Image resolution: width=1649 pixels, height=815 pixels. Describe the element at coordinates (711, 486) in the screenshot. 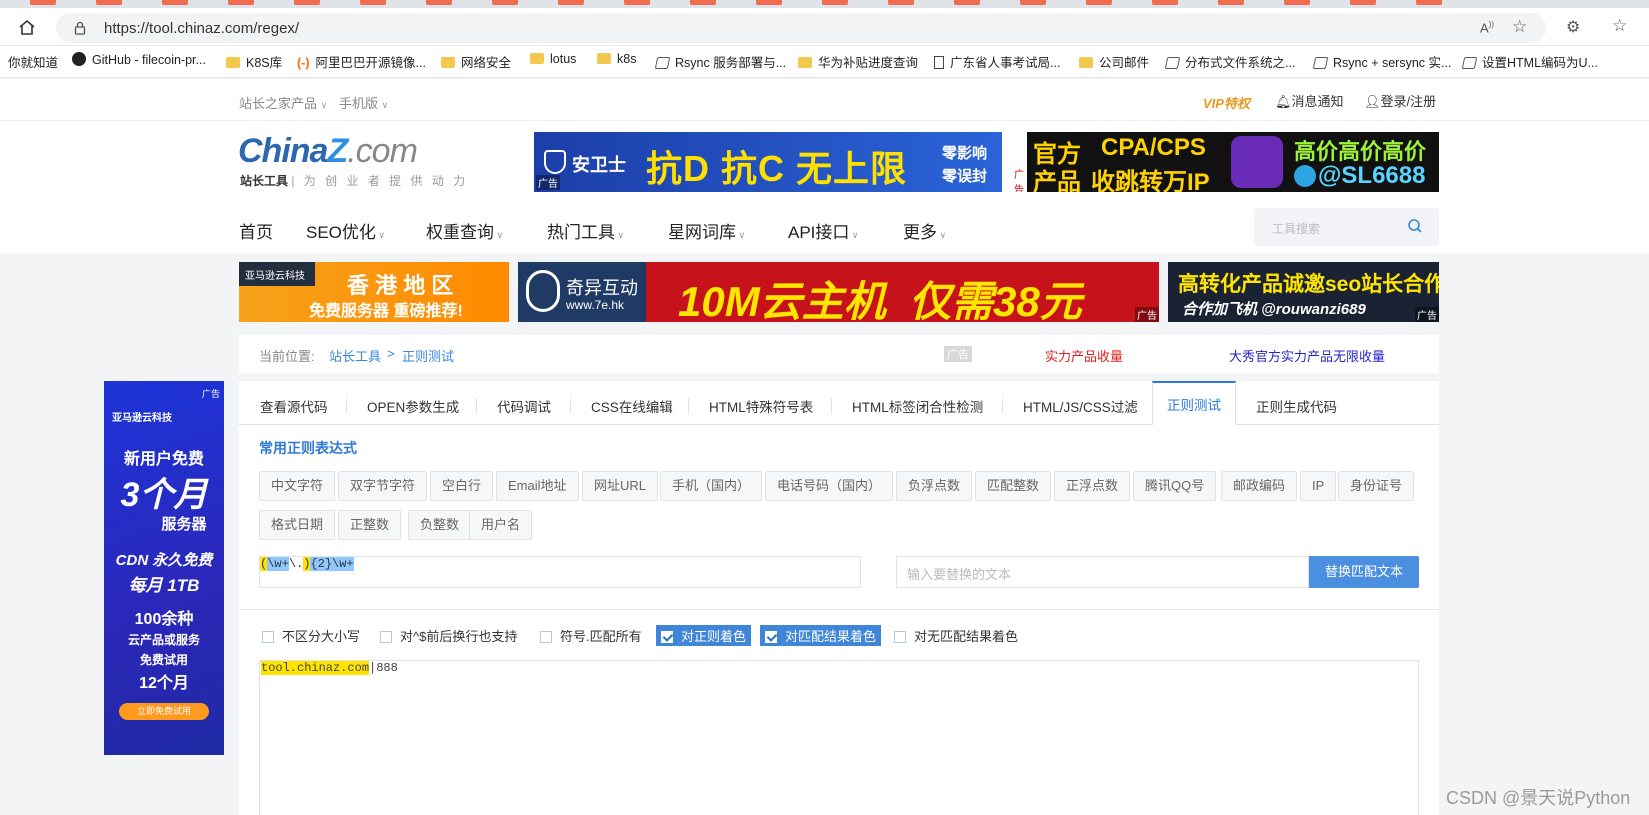

I see `preset-mobile: 手机（国内）` at that location.